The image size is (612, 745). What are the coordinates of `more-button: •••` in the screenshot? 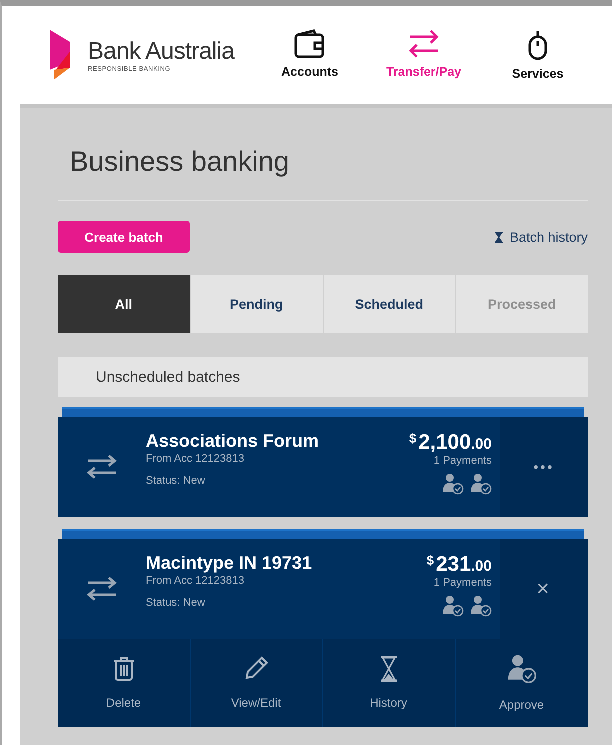 It's located at (544, 467).